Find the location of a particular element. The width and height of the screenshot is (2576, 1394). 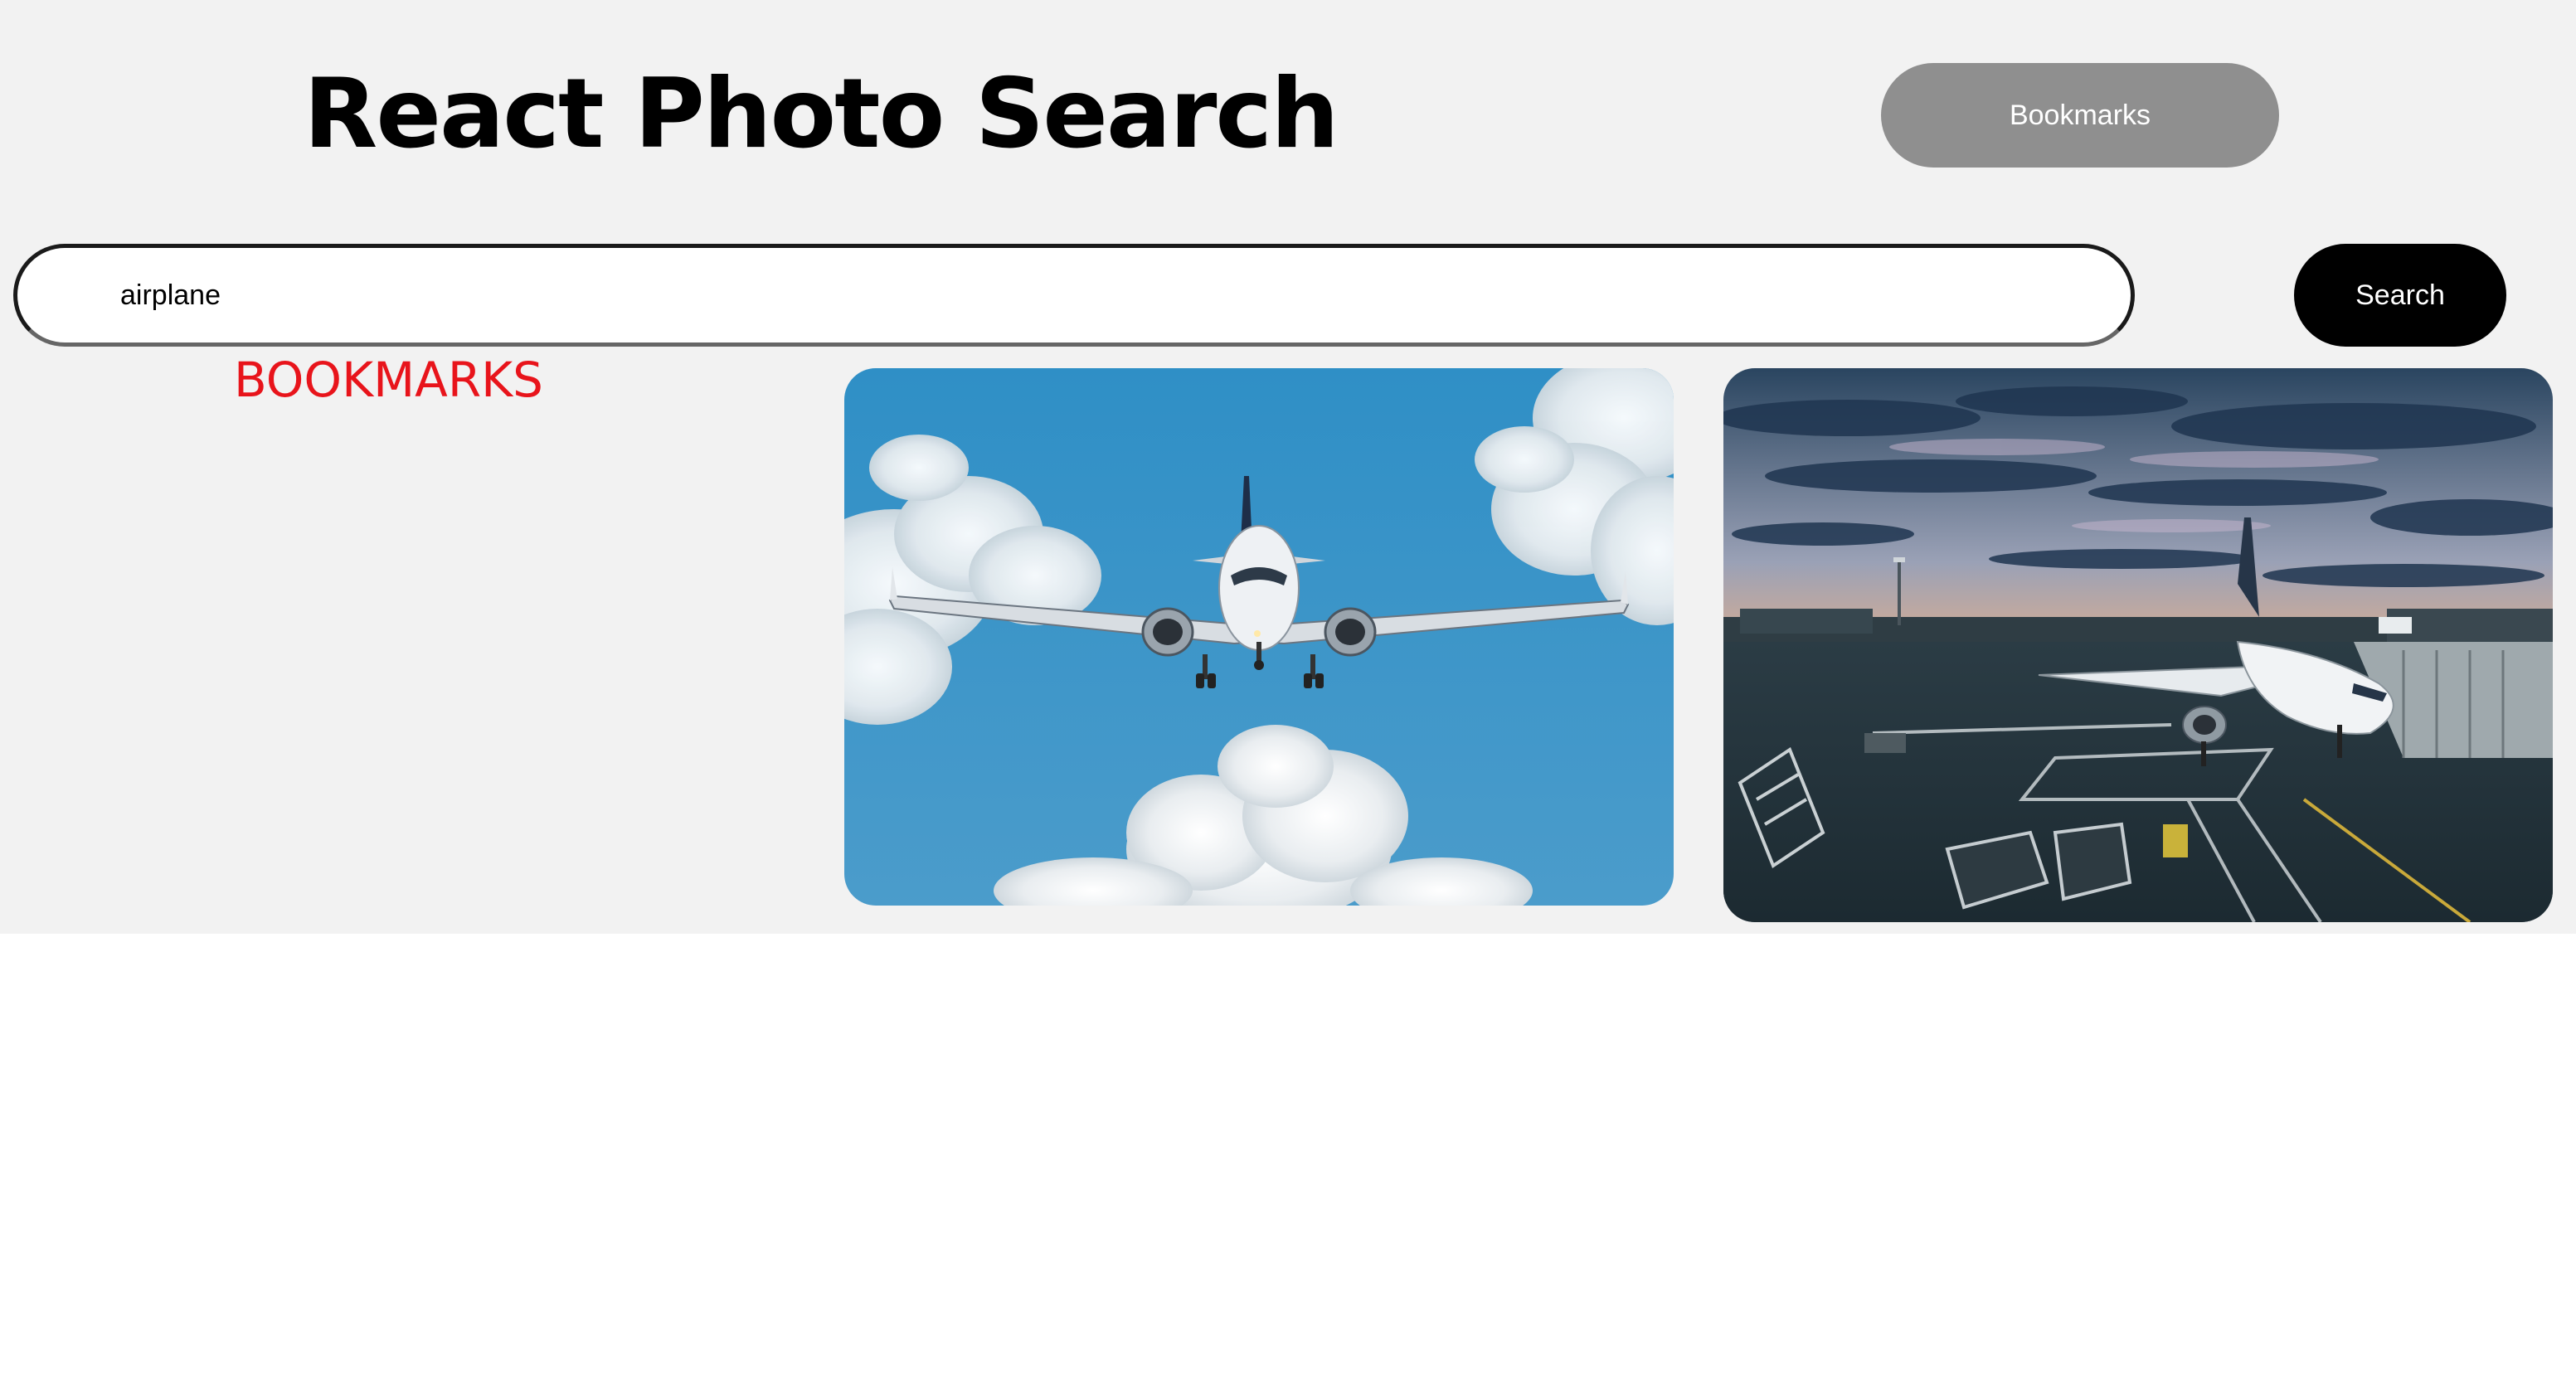

photo-result-airplane-sky is located at coordinates (1259, 637).